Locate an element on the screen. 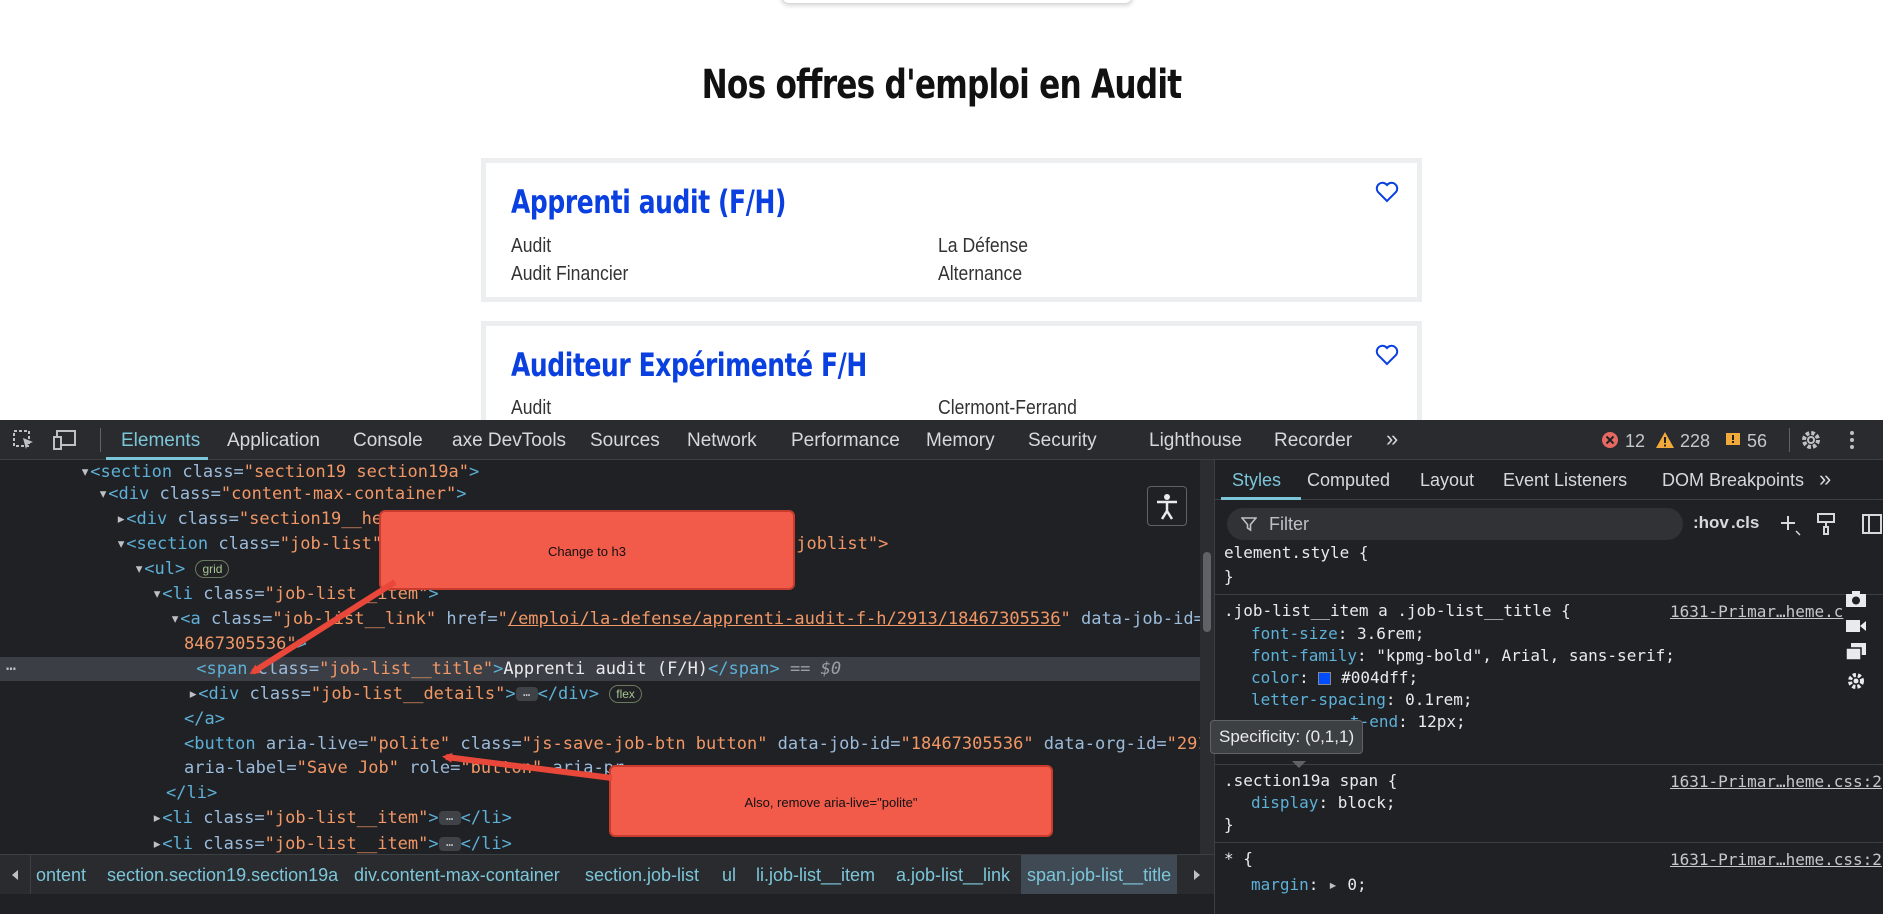 This screenshot has width=1883, height=914. issues-count: 56 is located at coordinates (1757, 441).